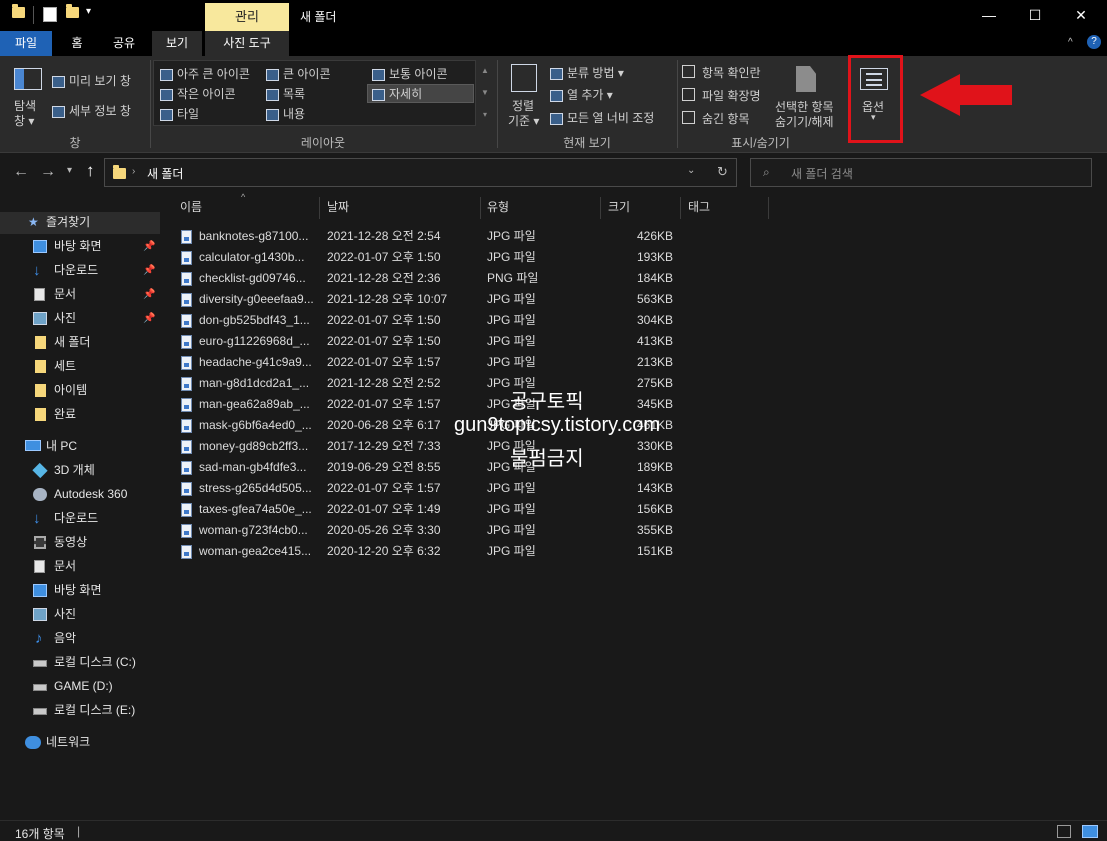  Describe the element at coordinates (804, 121) in the screenshot. I see `hide-selected-label-2: 숨기기/해제` at that location.